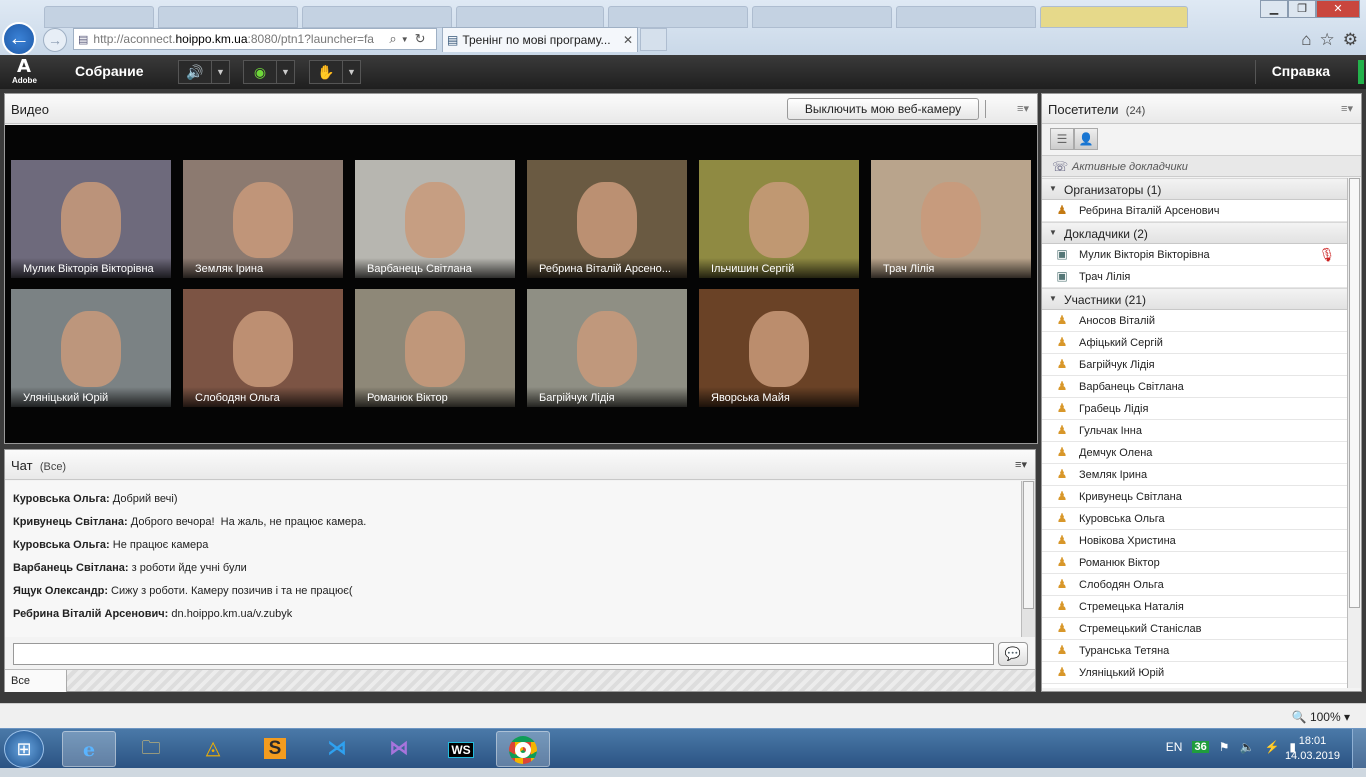 Image resolution: width=1366 pixels, height=777 pixels. Describe the element at coordinates (1194, 673) in the screenshot. I see `attendee-row: ♟ Уляніцький Юрій` at that location.